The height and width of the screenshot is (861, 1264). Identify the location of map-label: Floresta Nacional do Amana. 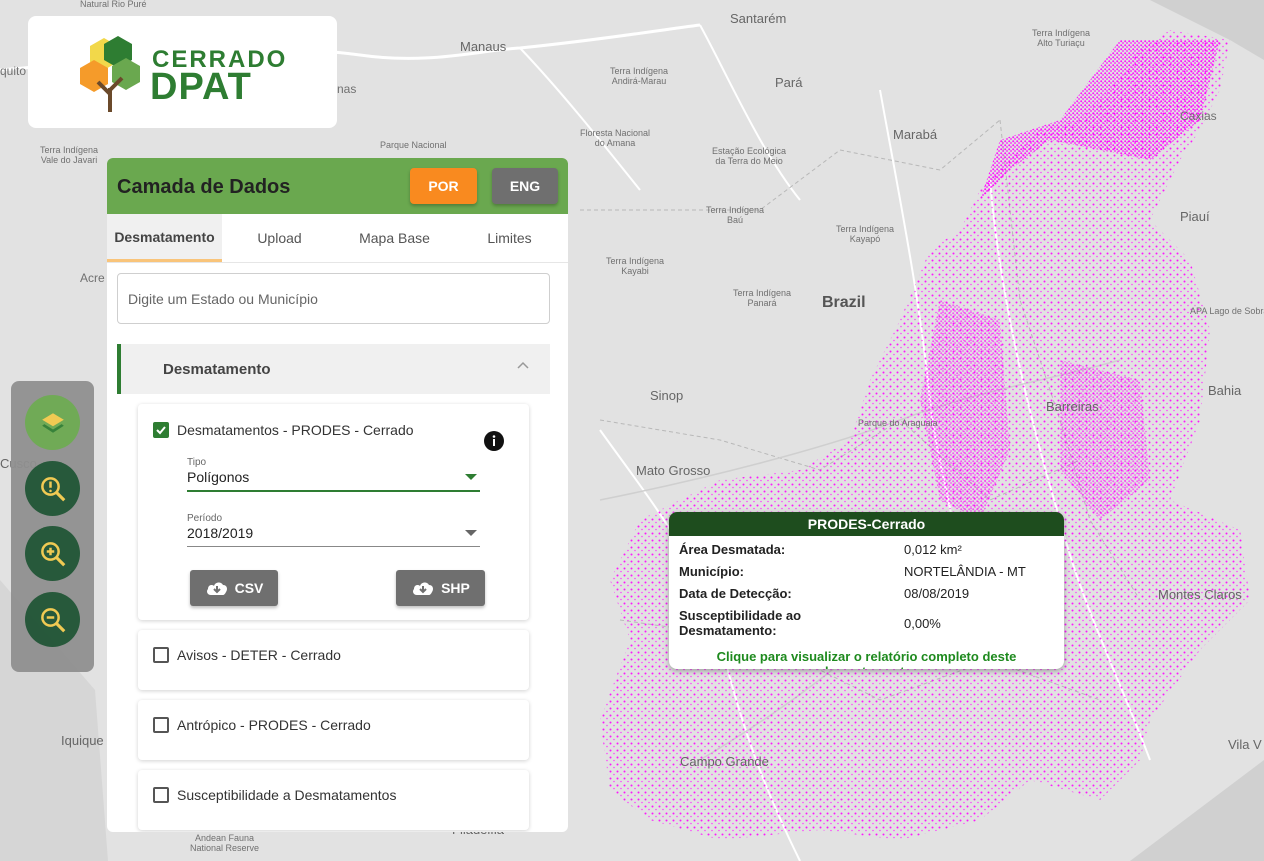
(615, 138).